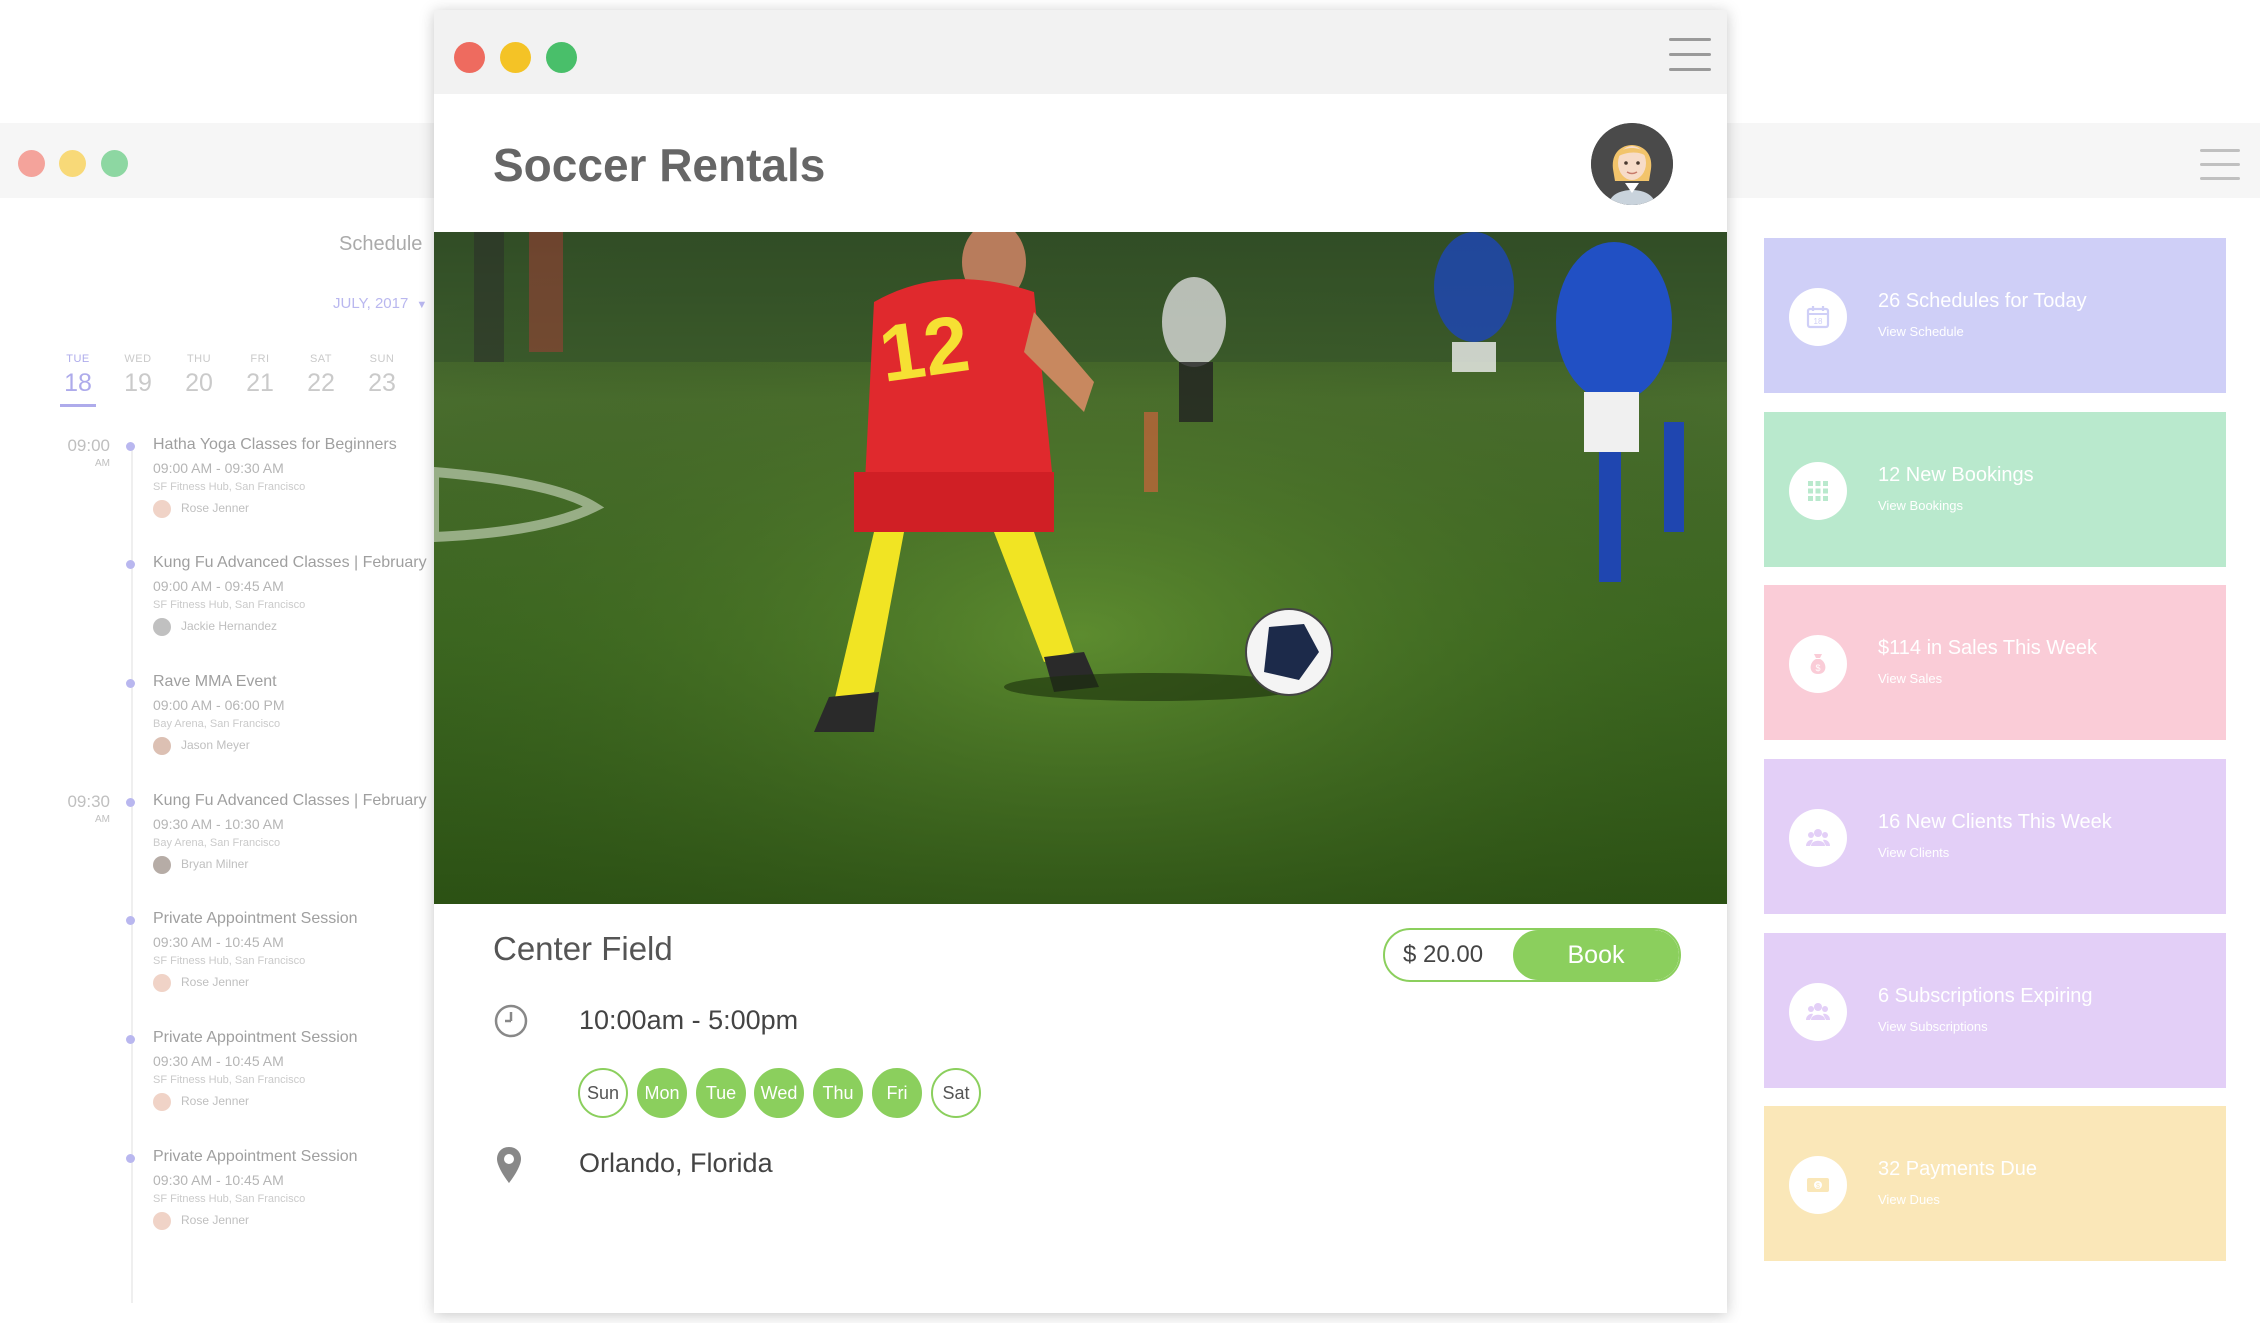 Image resolution: width=2260 pixels, height=1323 pixels. Describe the element at coordinates (88, 801) in the screenshot. I see `time-value: 09:30` at that location.